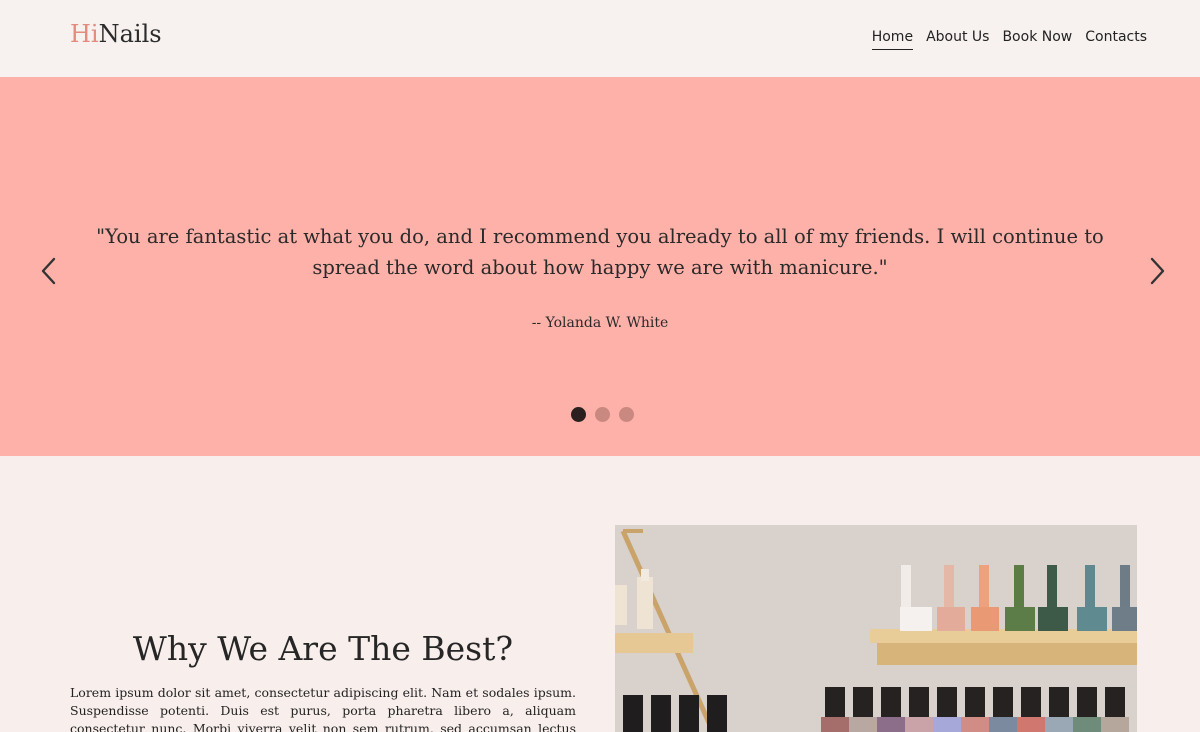  I want to click on main-nav: Home About Us Book Now Contacts, so click(1009, 39).